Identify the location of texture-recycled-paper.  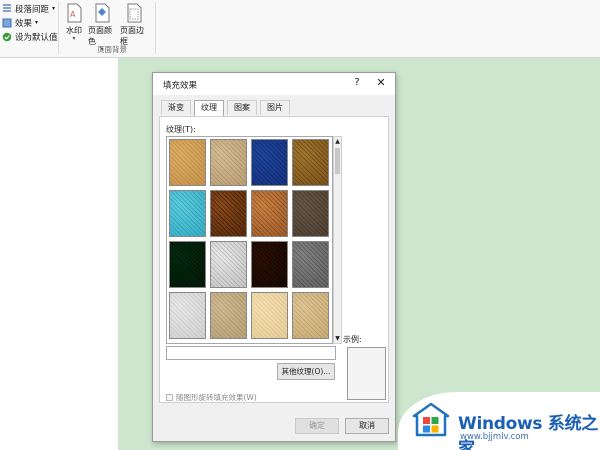
(228, 315).